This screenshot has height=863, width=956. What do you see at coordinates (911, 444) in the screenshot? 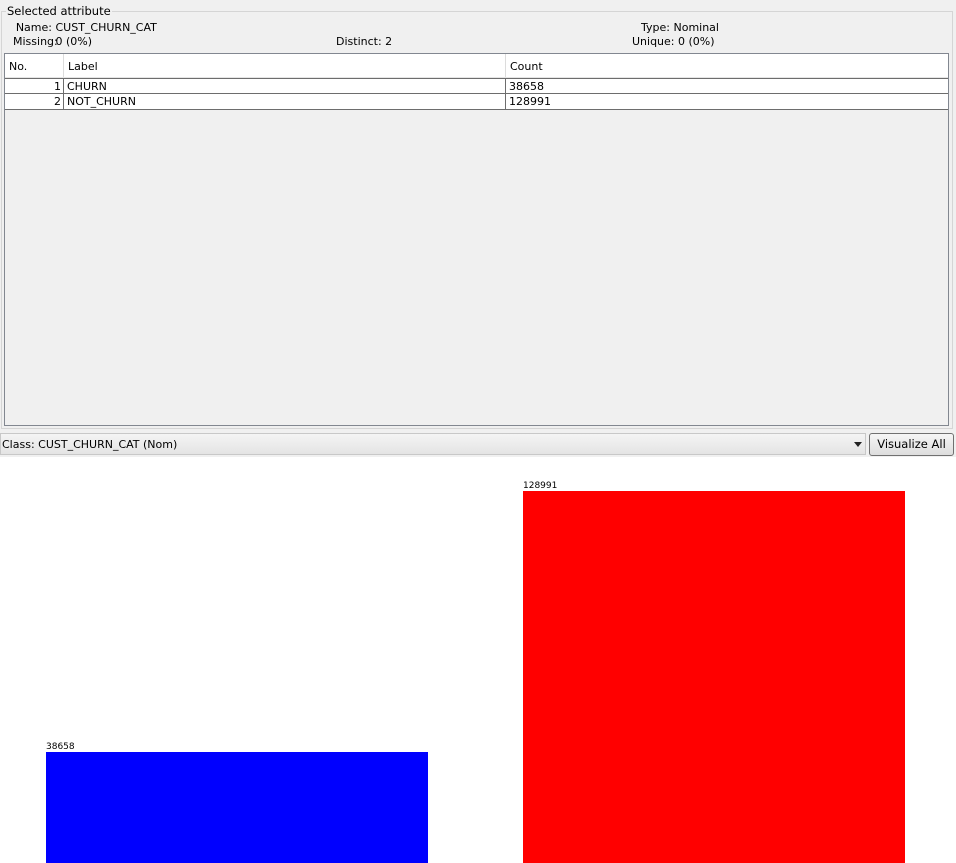
I see `visualize-all-button: Visualize All` at bounding box center [911, 444].